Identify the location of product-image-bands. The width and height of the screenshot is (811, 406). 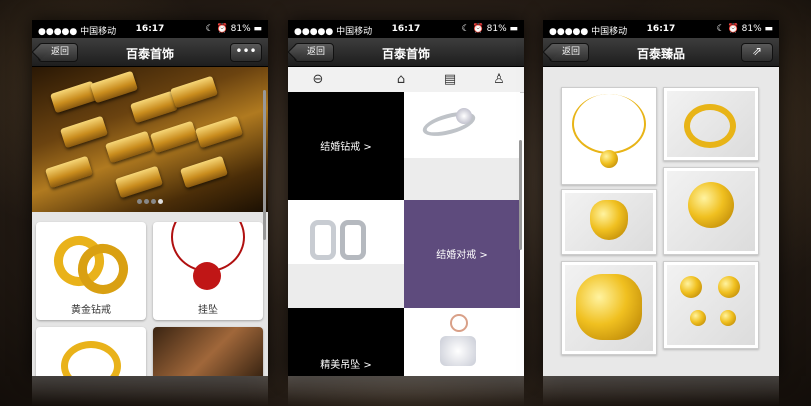
(346, 254).